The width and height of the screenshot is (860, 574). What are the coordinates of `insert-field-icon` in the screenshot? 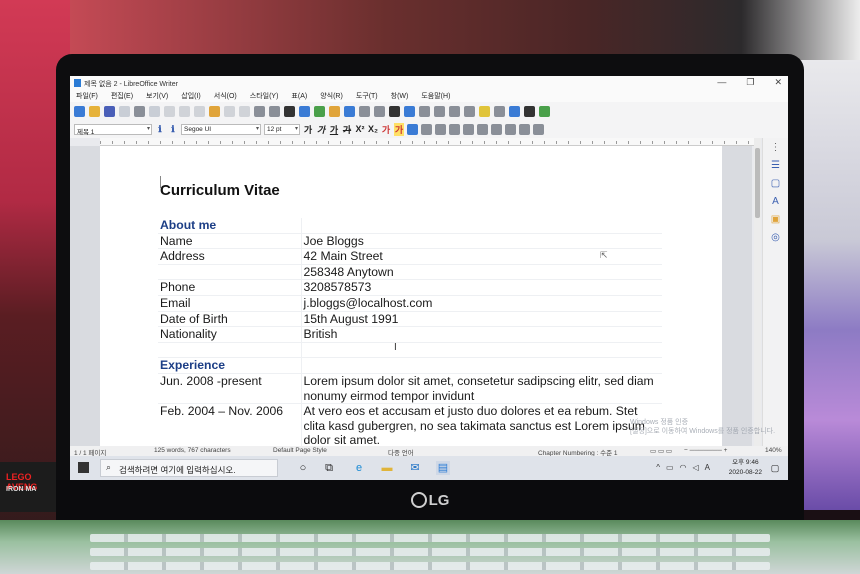 It's located at (379, 111).